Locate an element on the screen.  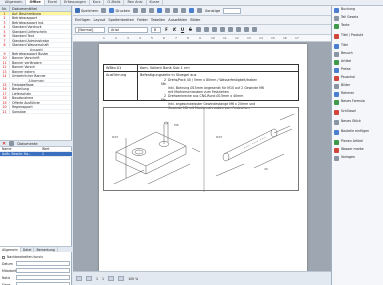
tool-item: Pauschal is located at coordinates (357, 78).